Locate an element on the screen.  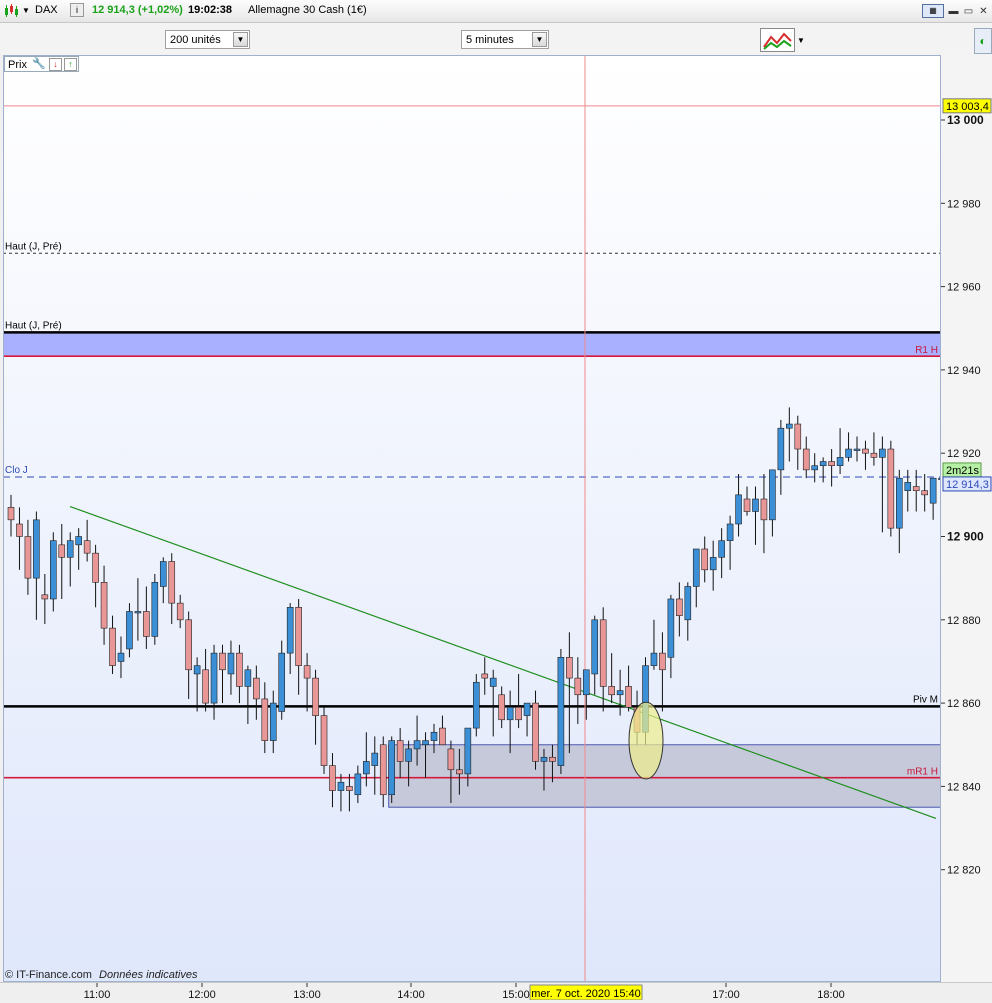
info-icon: i is located at coordinates (77, 10).